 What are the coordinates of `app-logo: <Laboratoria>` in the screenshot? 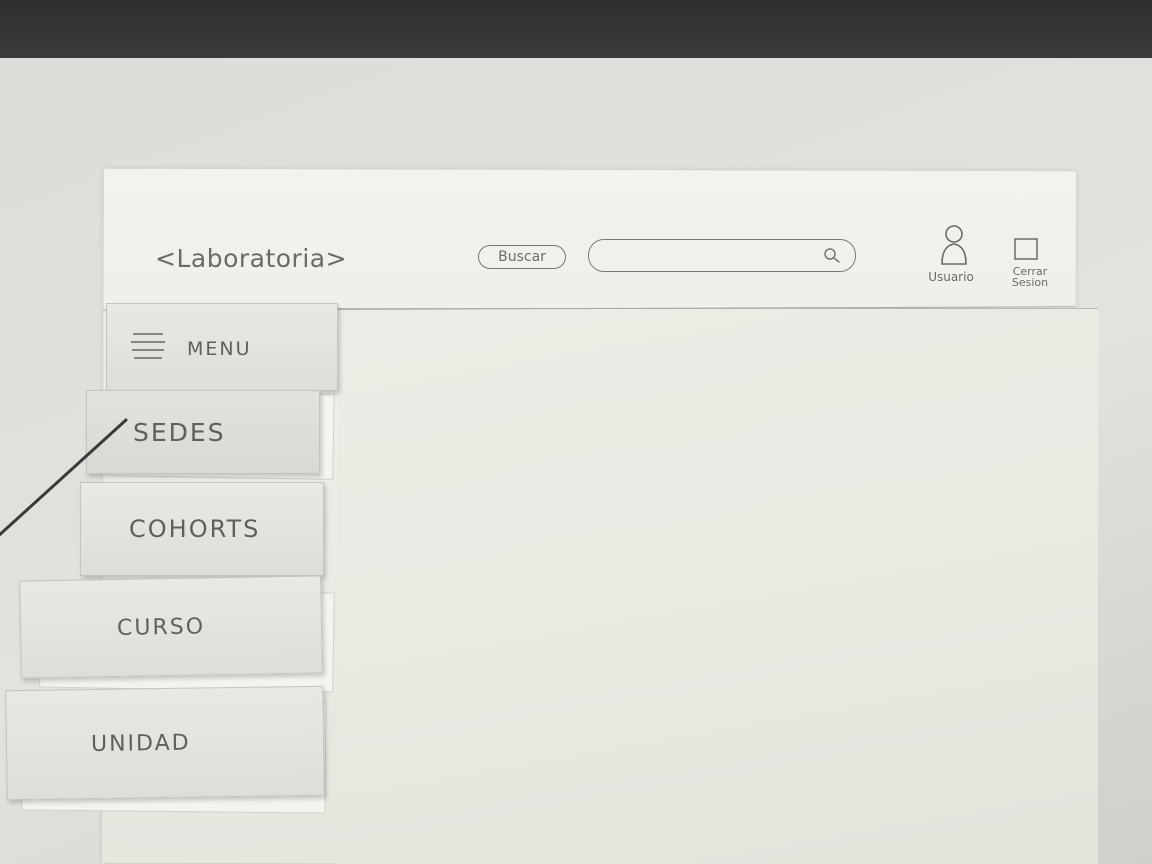 It's located at (251, 258).